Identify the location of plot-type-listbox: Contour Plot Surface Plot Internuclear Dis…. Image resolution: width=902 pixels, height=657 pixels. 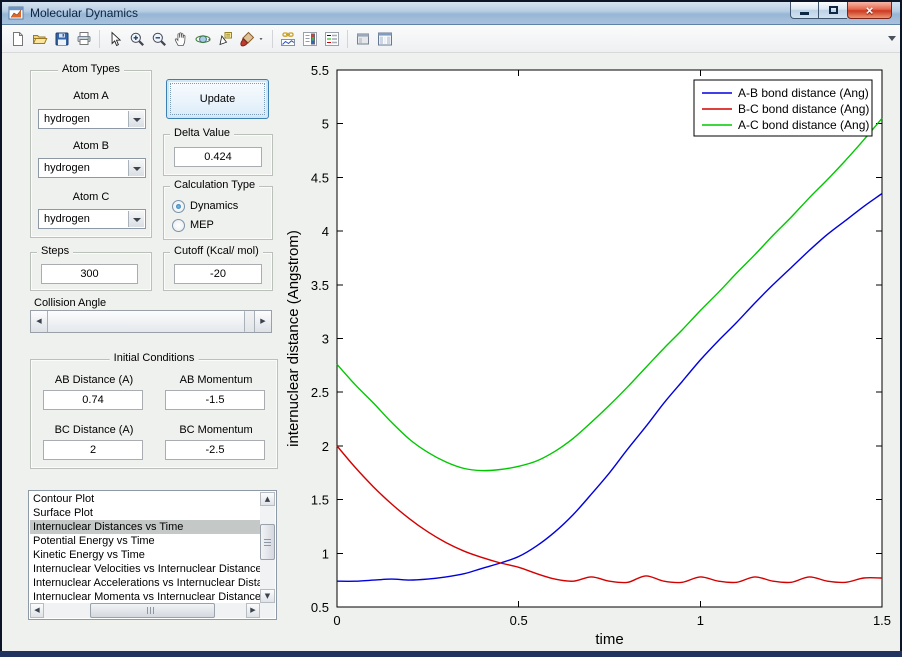
(152, 555).